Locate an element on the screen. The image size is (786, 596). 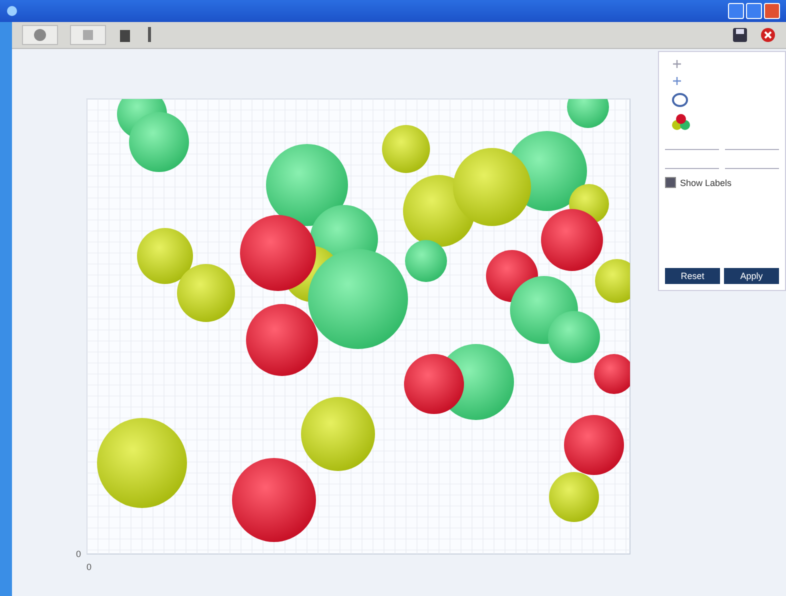
maximize-button is located at coordinates (754, 11).